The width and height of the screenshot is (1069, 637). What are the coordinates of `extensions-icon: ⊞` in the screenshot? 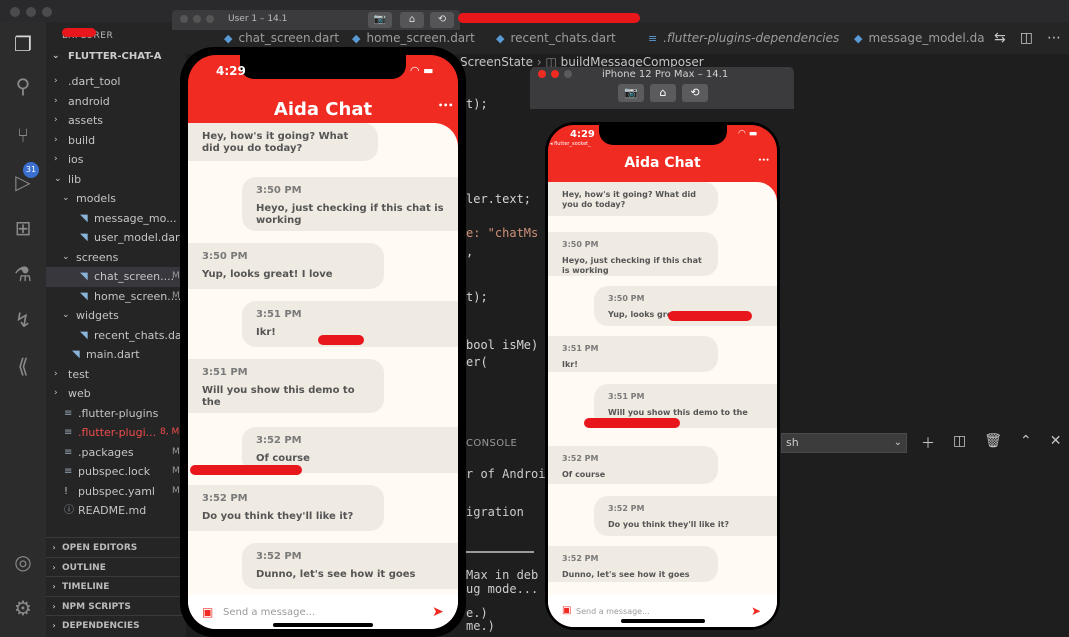 It's located at (23, 228).